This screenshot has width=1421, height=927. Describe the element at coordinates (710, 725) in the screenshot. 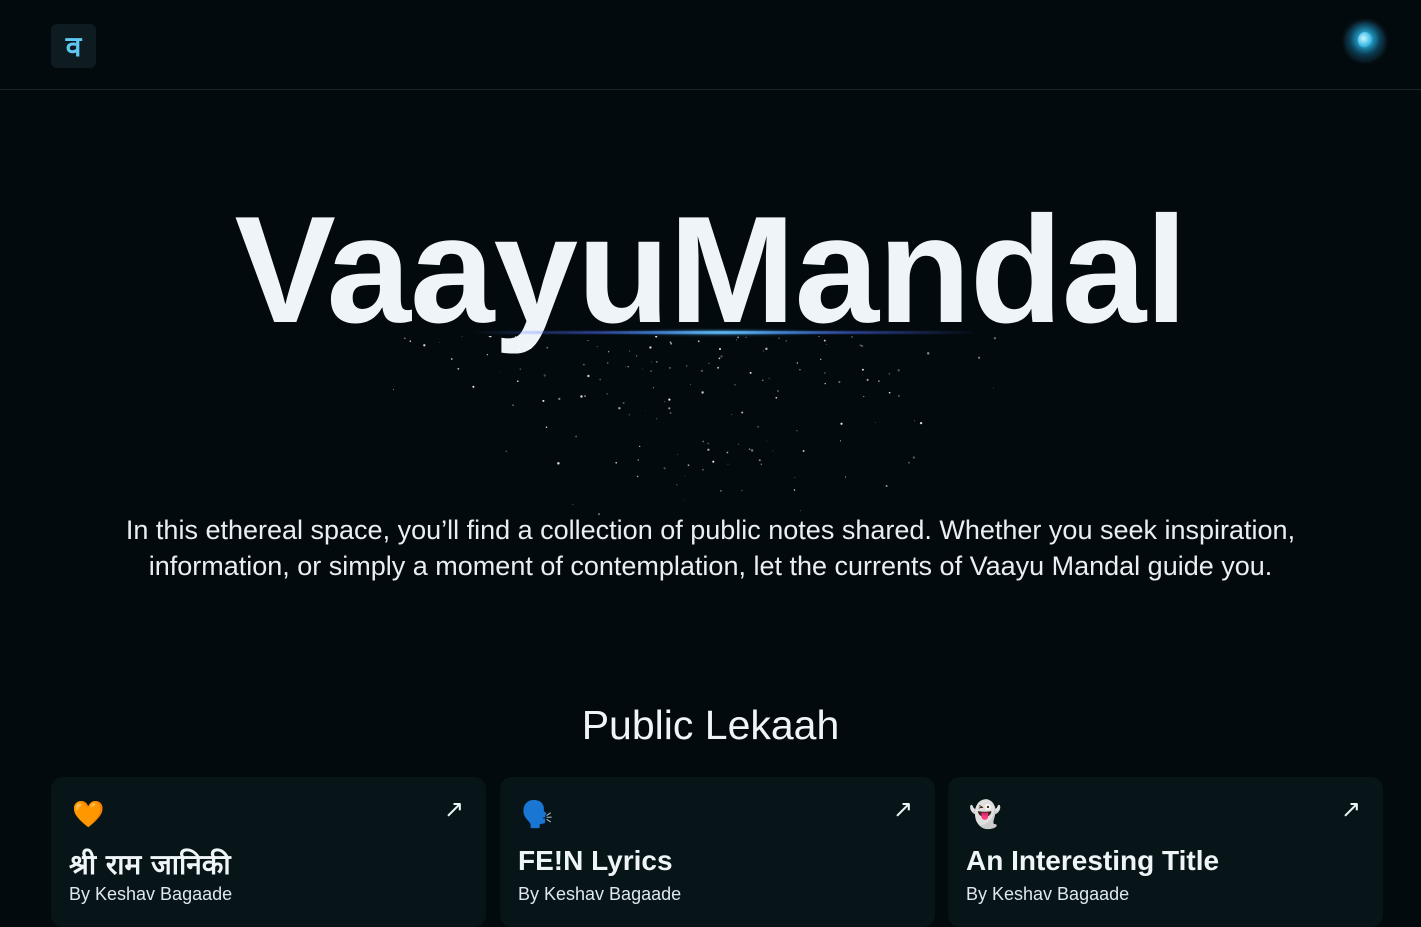

I see `section-title: Public Lekaah` at that location.